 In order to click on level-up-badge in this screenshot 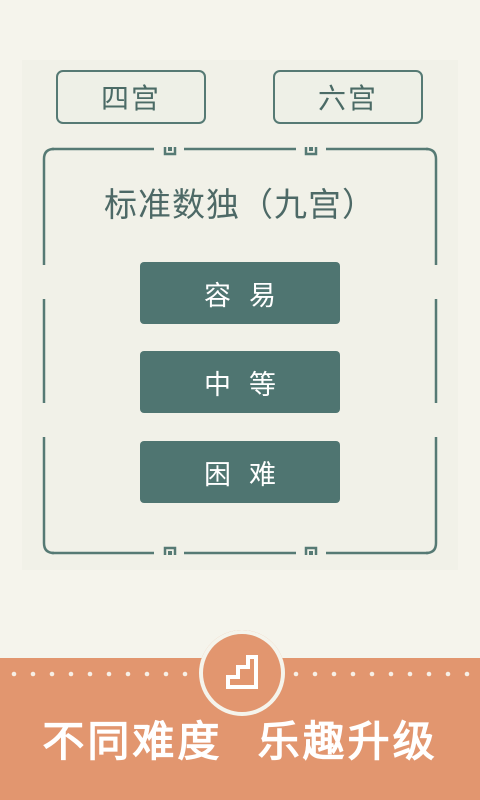, I will do `click(242, 673)`.